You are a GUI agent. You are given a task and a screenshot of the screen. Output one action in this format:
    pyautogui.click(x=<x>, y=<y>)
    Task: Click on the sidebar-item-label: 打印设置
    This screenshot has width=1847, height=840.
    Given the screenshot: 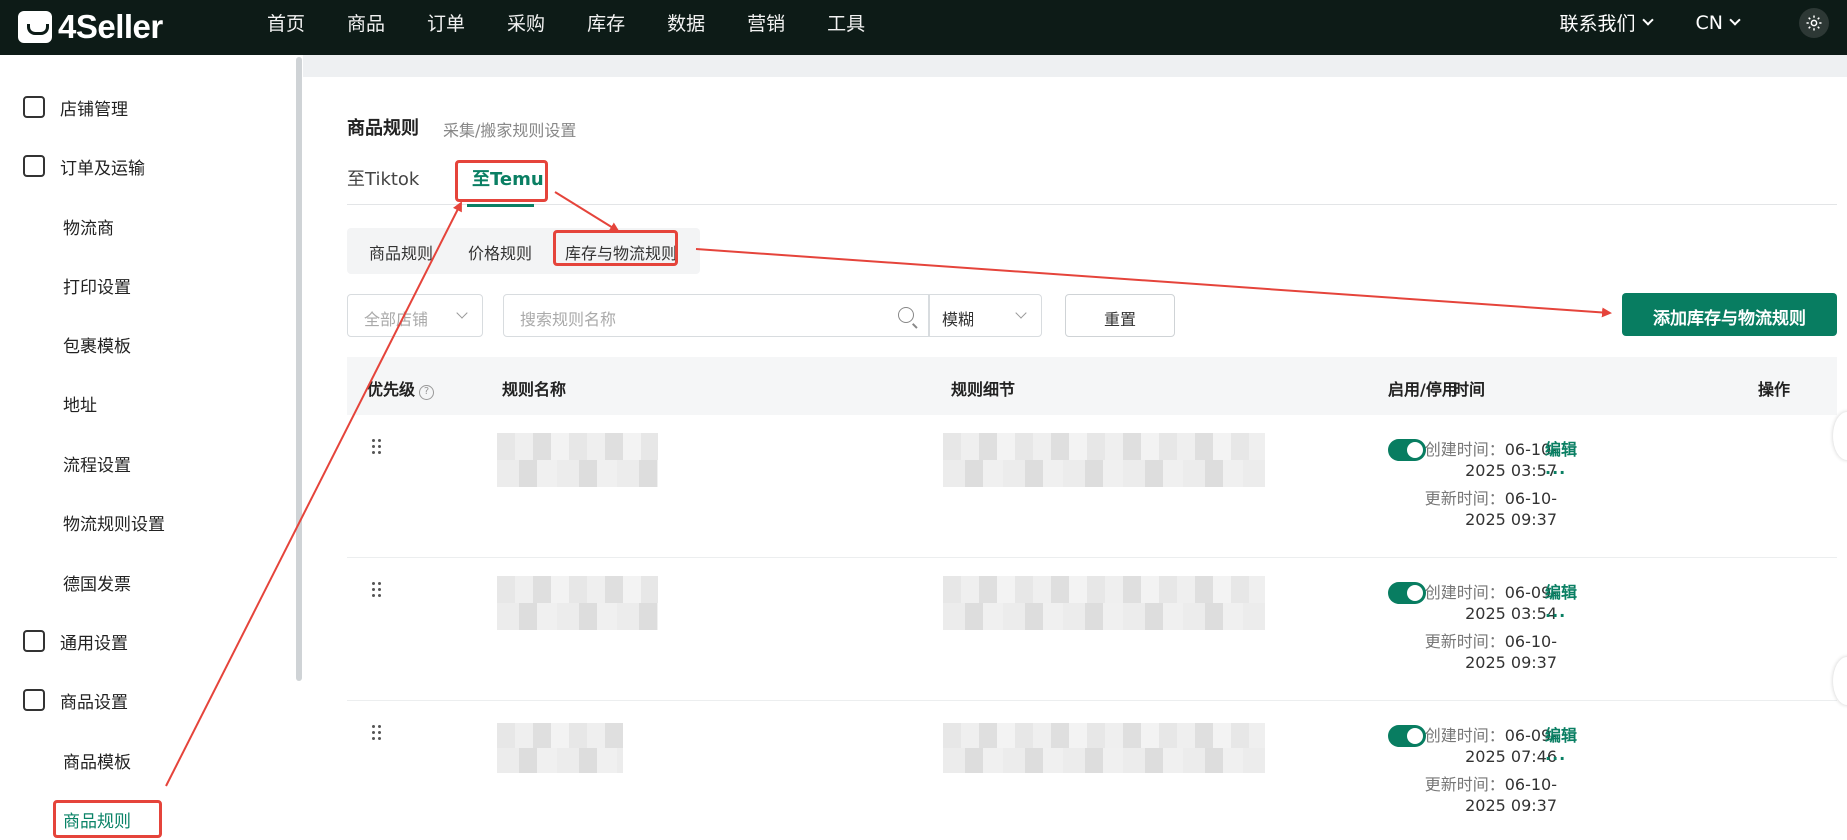 What is the action you would take?
    pyautogui.click(x=97, y=287)
    